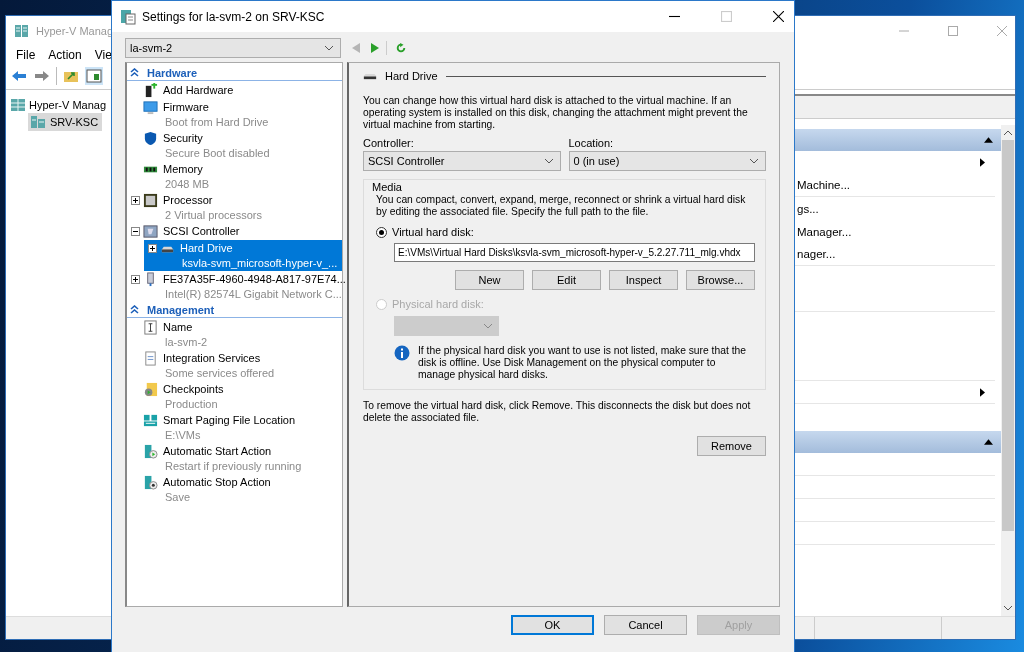  I want to click on field-label: Location:, so click(591, 143).